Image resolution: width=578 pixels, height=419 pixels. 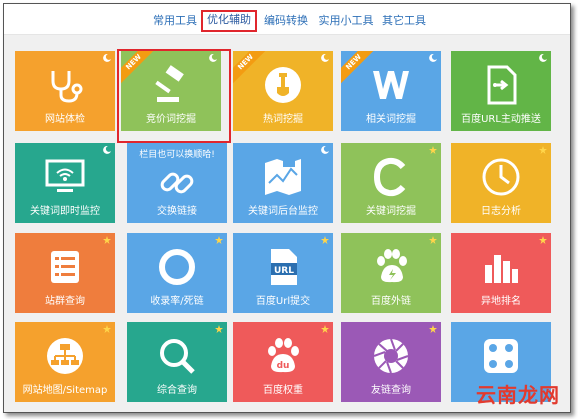 What do you see at coordinates (65, 175) in the screenshot?
I see `monitor-wifi-icon` at bounding box center [65, 175].